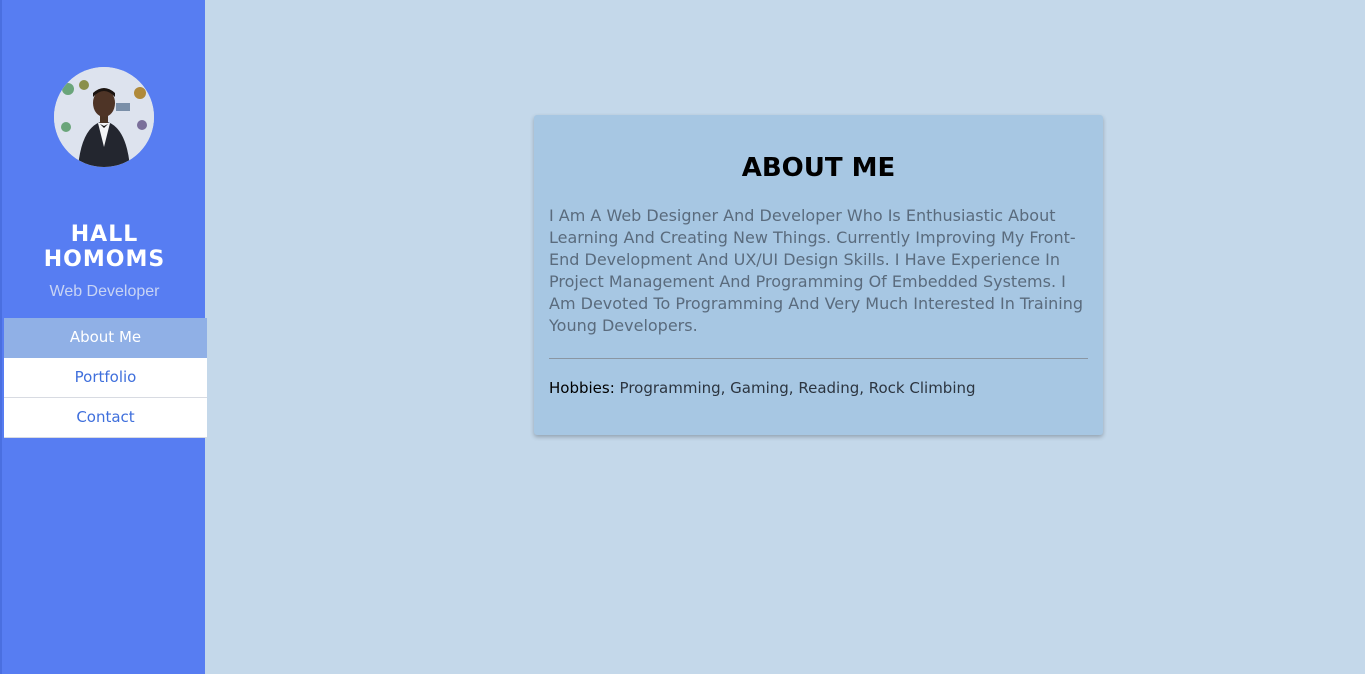  I want to click on profile-name: HALL HOMOMS, so click(104, 247).